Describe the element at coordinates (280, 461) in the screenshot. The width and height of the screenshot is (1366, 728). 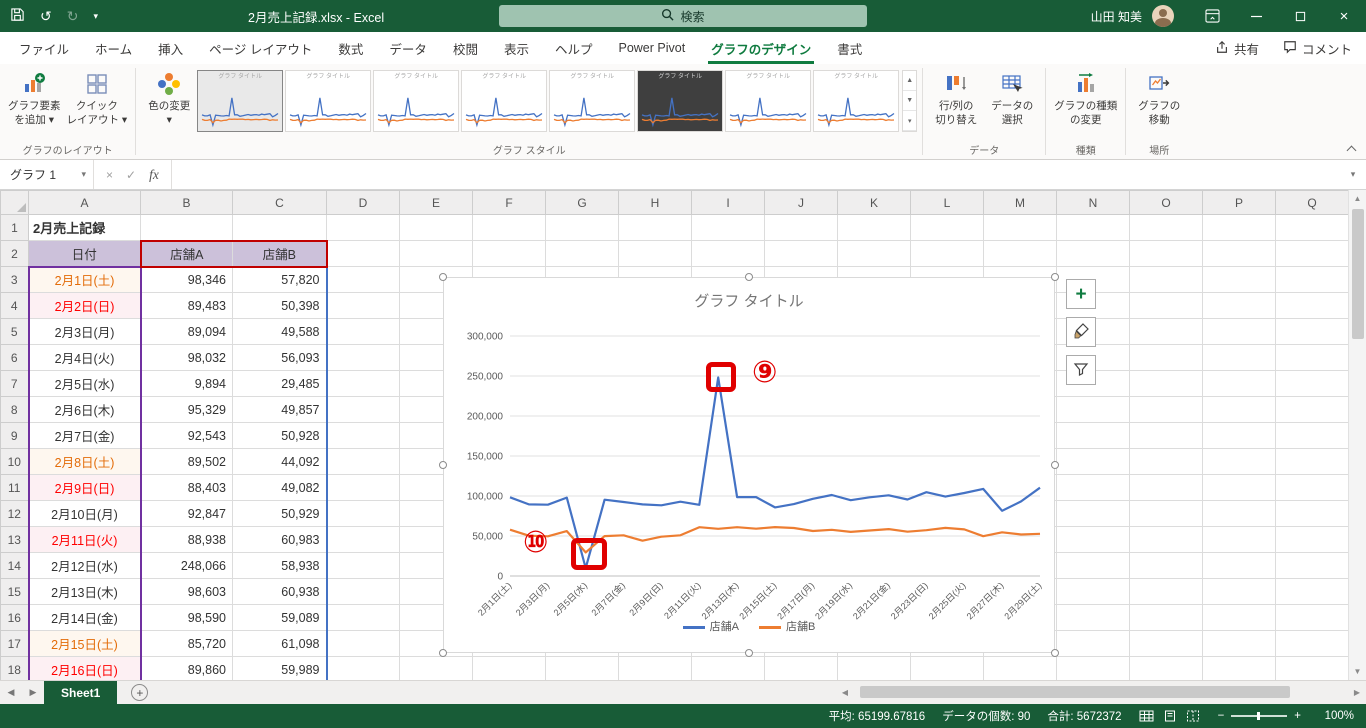
I see `cell-C10: 44,092` at that location.